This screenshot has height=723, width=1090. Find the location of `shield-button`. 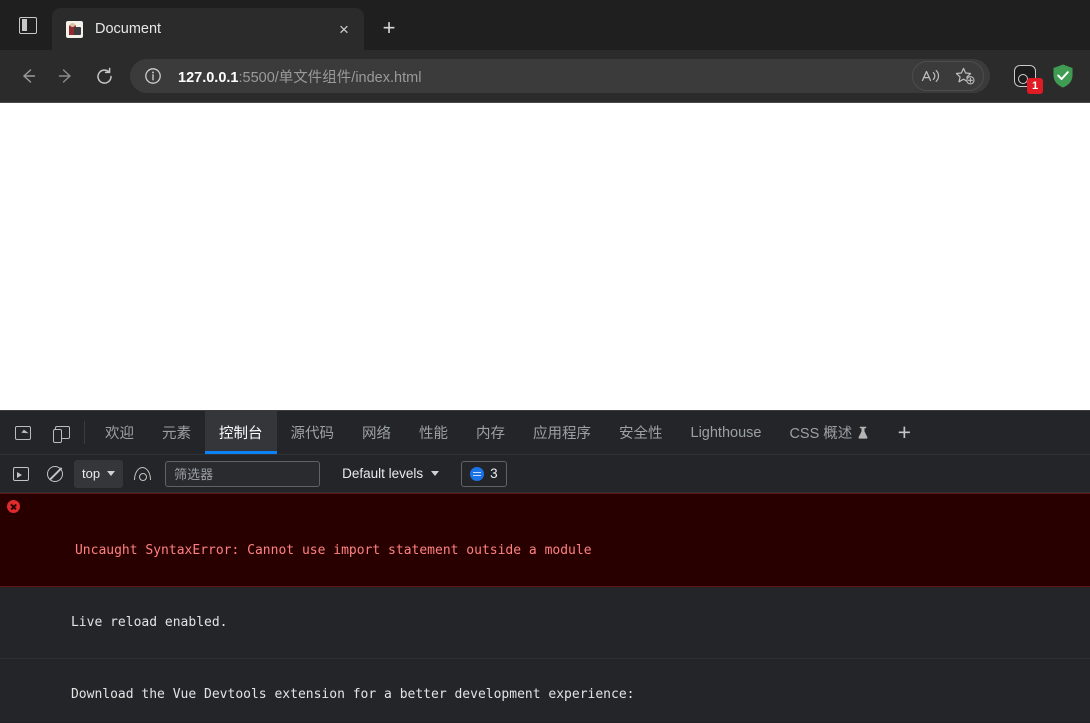

shield-button is located at coordinates (1063, 76).